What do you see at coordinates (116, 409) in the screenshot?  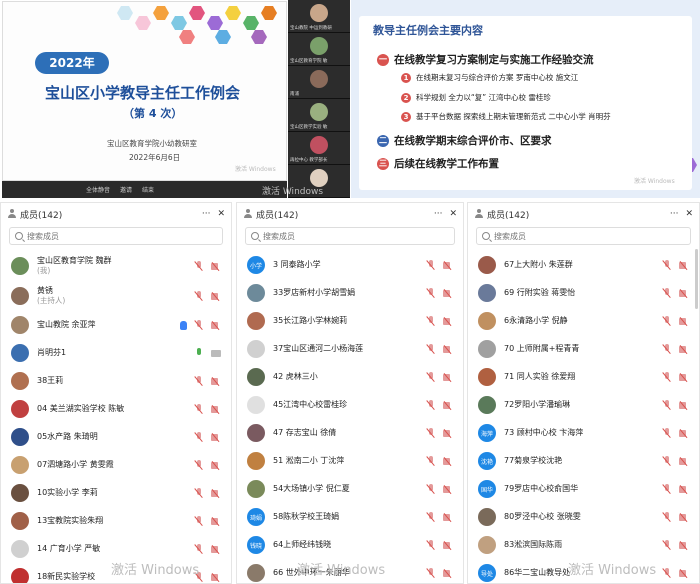 I see `member-row: 04 美兰湖实验学校 陈敏` at bounding box center [116, 409].